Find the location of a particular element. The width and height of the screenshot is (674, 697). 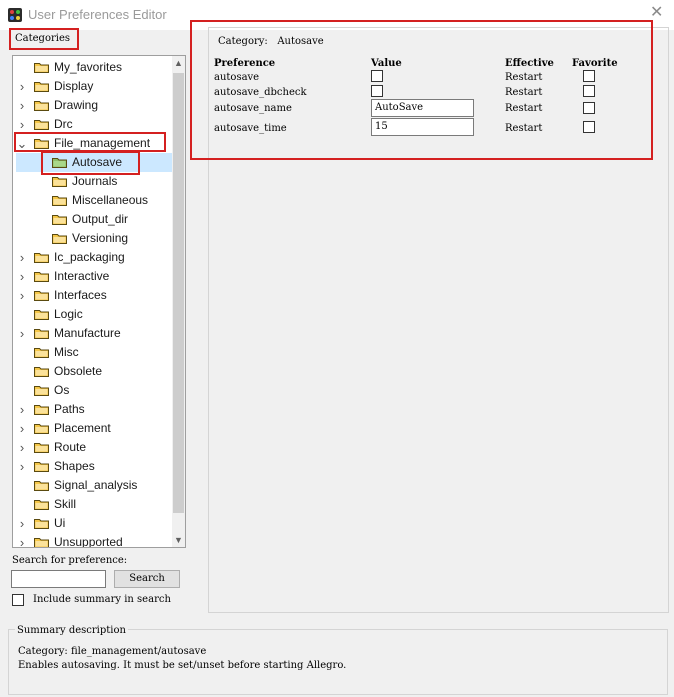

search-button: Search is located at coordinates (147, 579).